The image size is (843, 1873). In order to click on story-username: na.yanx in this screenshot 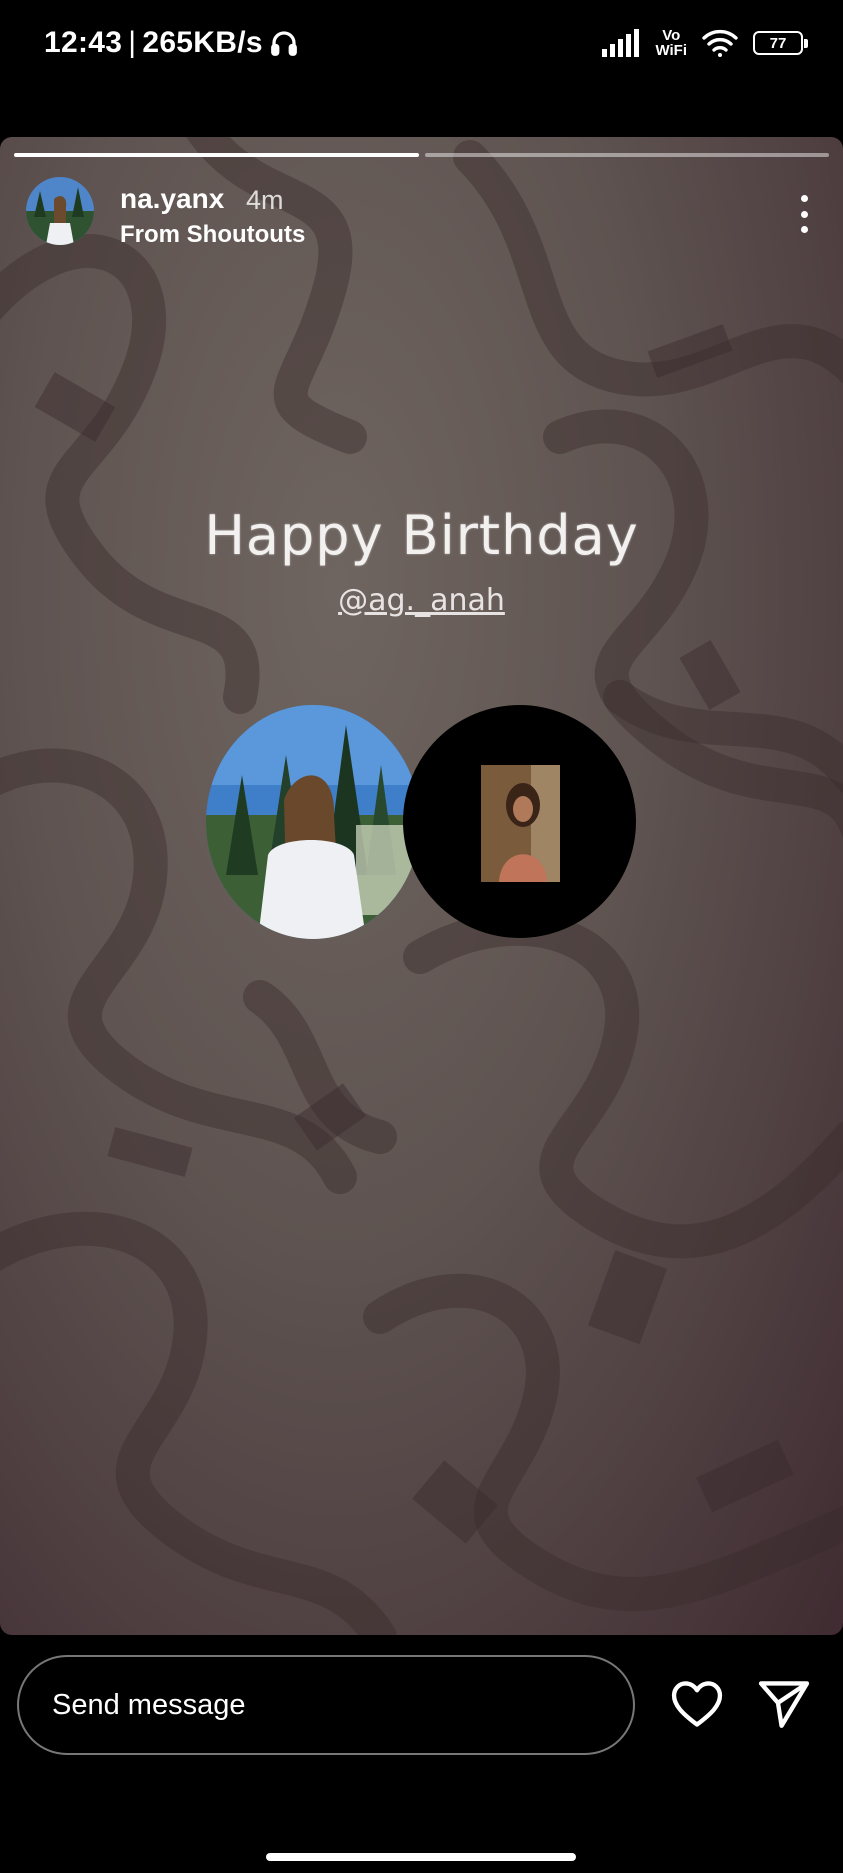, I will do `click(172, 199)`.